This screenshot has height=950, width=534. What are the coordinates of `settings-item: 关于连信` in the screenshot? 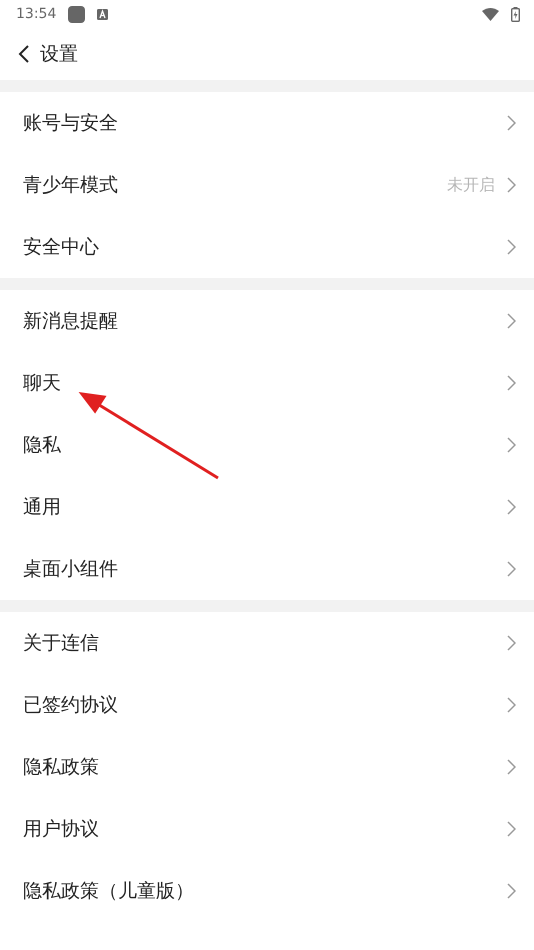 It's located at (267, 643).